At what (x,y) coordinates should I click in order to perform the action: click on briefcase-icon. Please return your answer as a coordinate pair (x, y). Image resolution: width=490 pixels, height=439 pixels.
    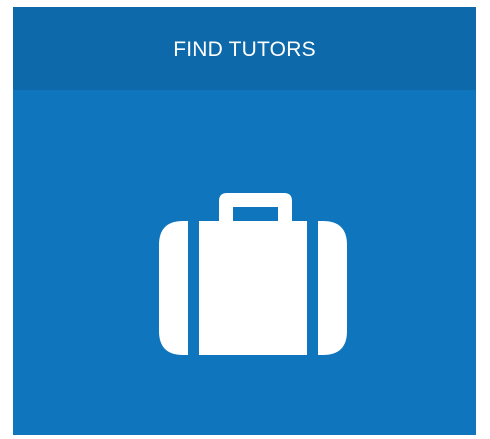
    Looking at the image, I should click on (253, 274).